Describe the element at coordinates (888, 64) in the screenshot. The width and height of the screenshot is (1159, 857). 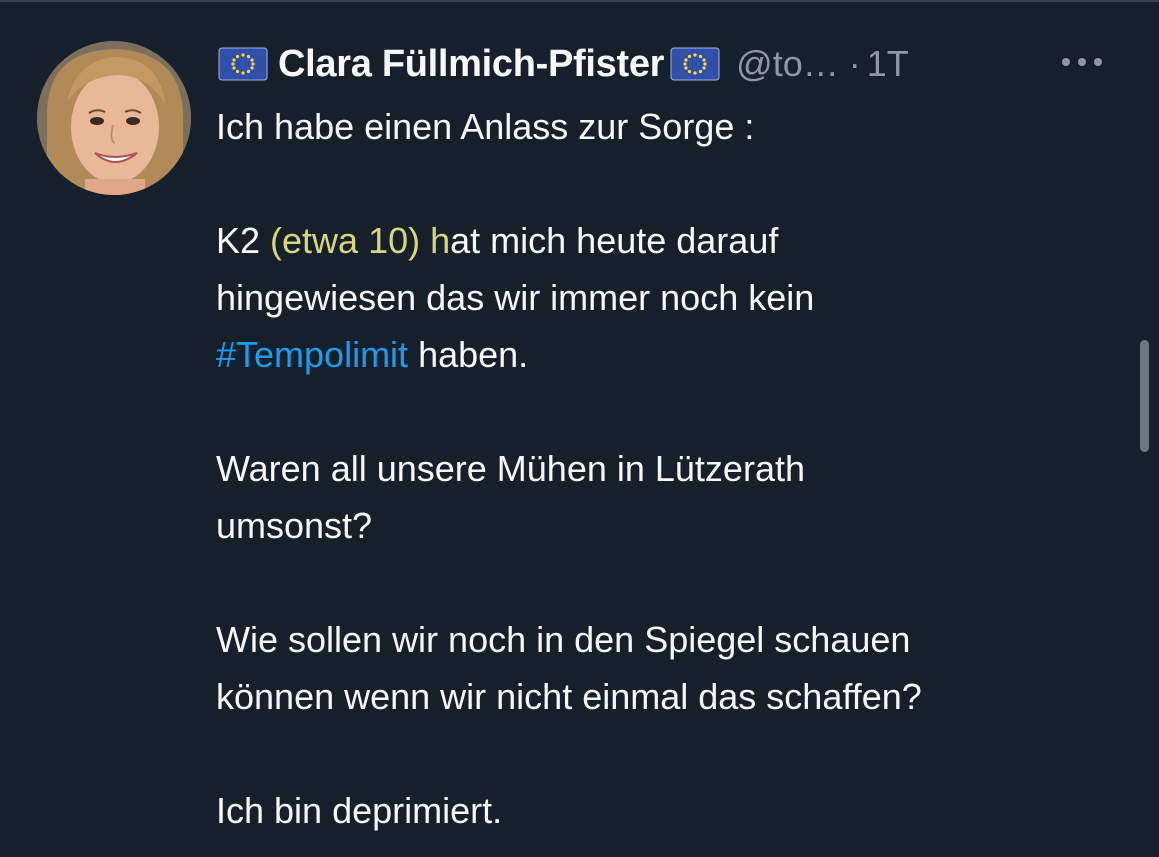
I see `tweet-timestamp: 1T` at that location.